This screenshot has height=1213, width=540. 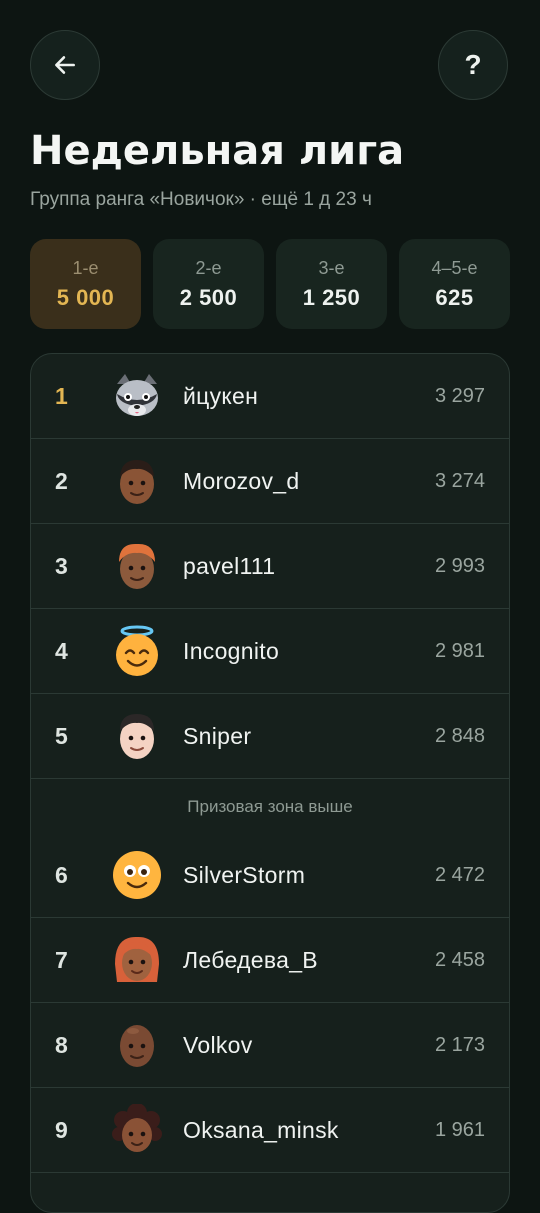 What do you see at coordinates (217, 735) in the screenshot?
I see `player-name: Sniper` at bounding box center [217, 735].